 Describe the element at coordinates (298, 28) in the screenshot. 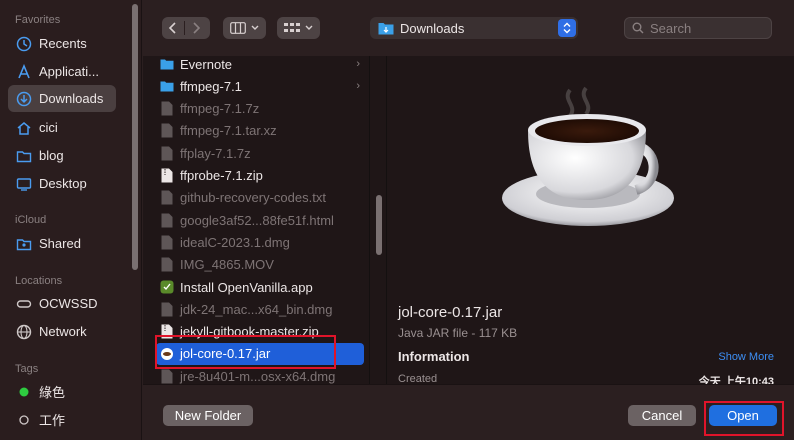

I see `group-by-button` at that location.